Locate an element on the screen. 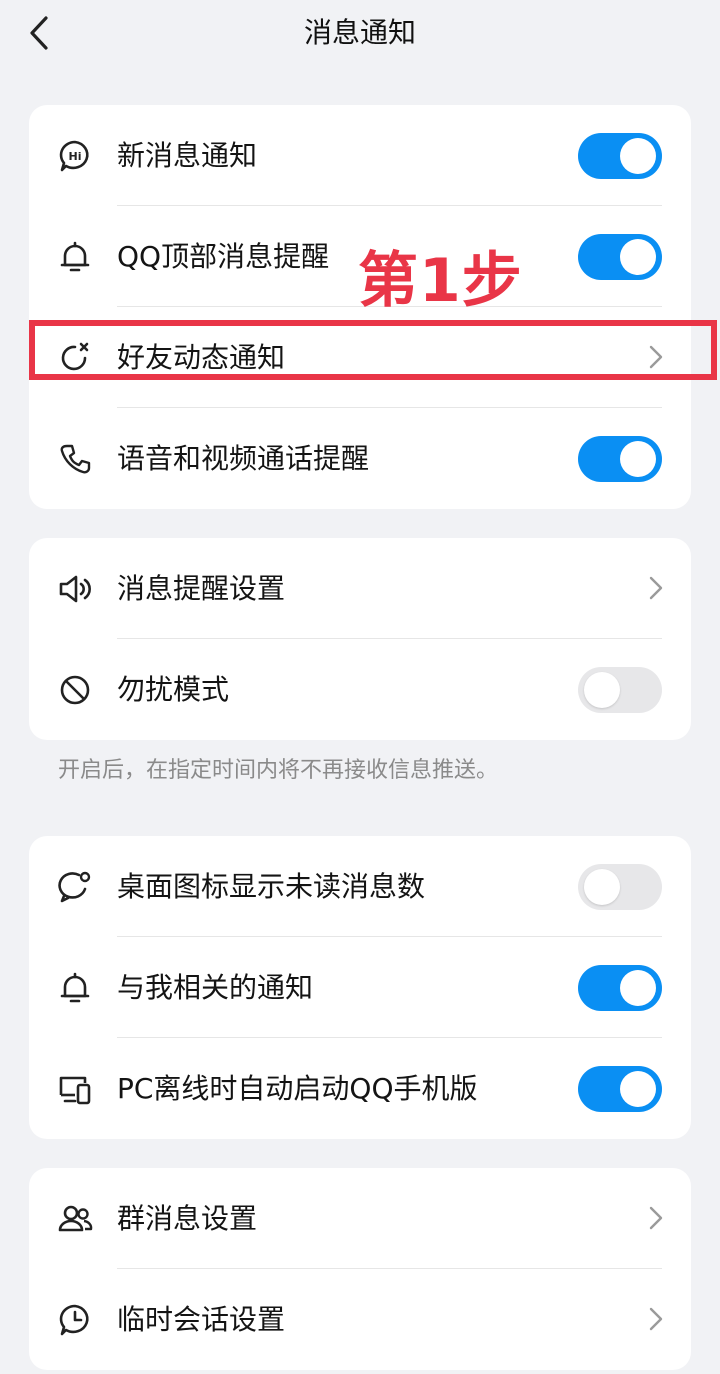 This screenshot has width=720, height=1374. row-label: 群消息设置 is located at coordinates (187, 1218).